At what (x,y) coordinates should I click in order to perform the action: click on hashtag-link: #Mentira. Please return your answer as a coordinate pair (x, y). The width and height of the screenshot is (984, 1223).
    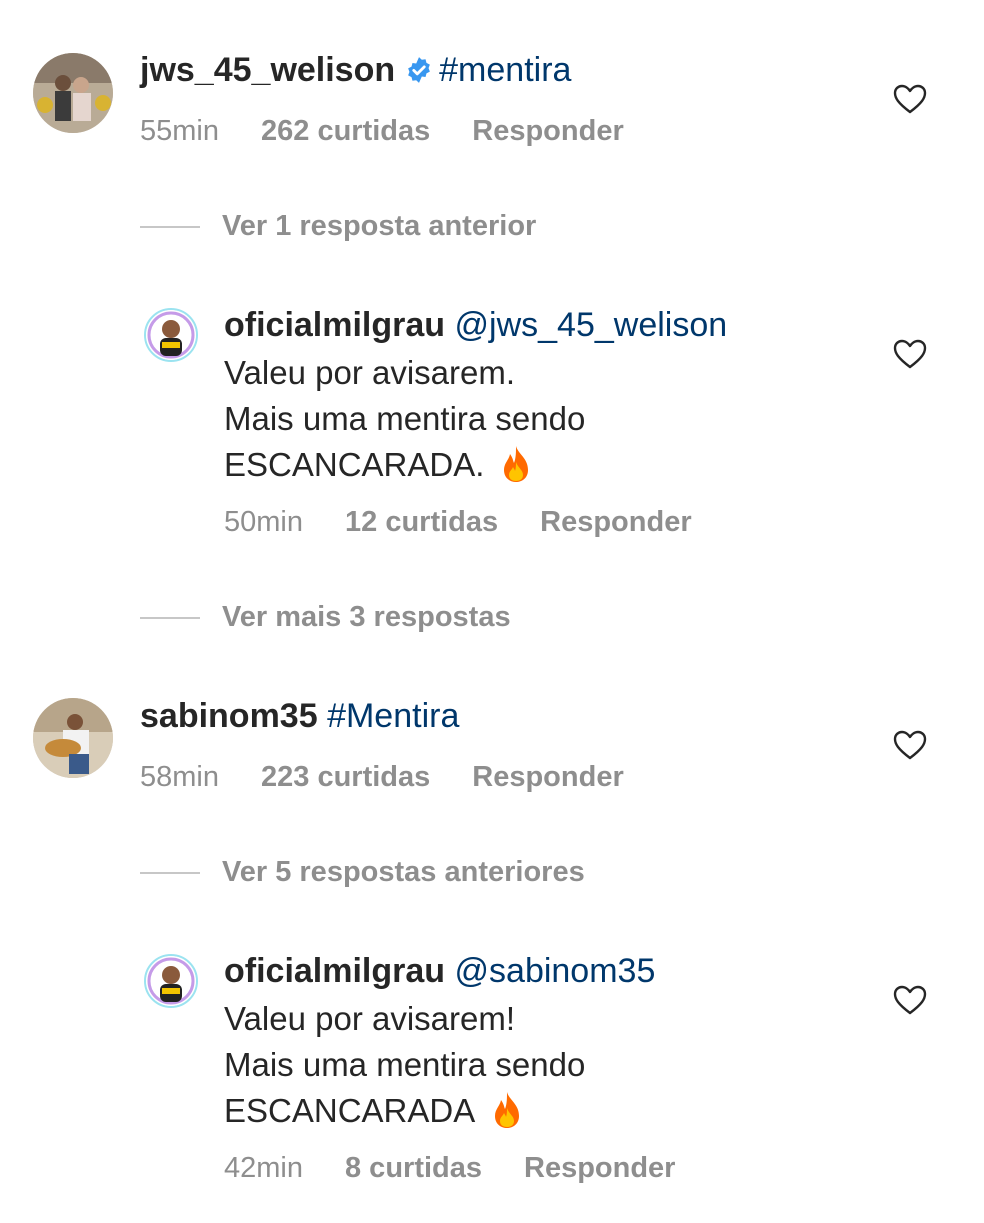
    Looking at the image, I should click on (393, 716).